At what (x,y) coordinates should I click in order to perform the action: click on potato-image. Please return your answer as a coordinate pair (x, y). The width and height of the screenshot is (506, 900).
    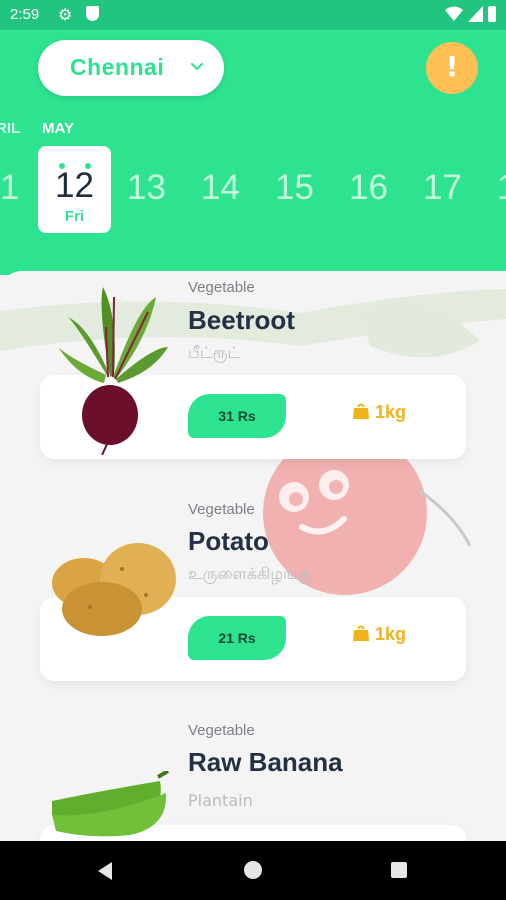
    Looking at the image, I should click on (114, 589).